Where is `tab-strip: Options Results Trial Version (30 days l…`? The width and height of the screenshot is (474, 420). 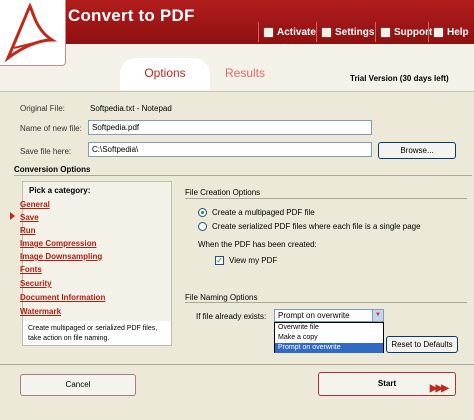
tab-strip: Options Results Trial Version (30 days l… is located at coordinates (237, 68).